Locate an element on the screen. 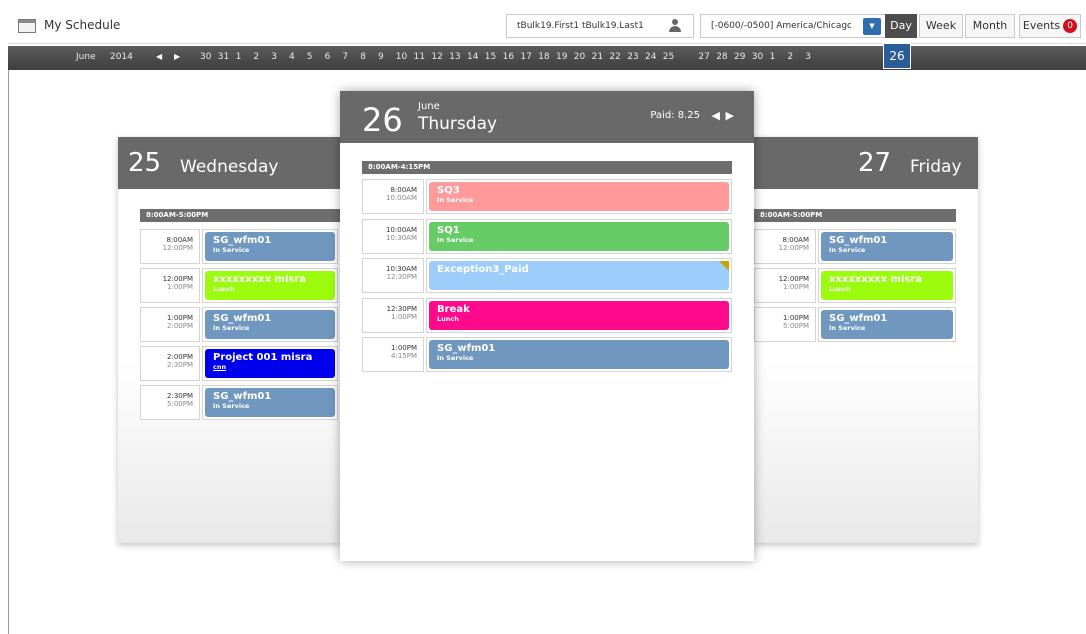  day-name: Wednesday is located at coordinates (229, 167).